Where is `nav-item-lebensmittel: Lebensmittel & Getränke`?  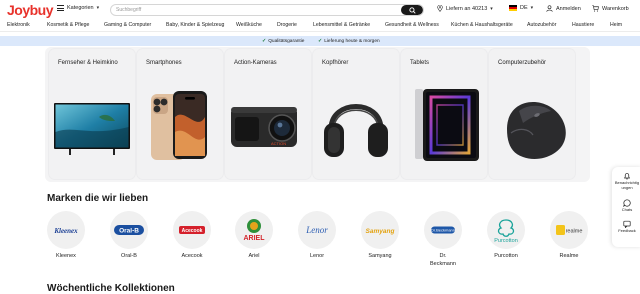 nav-item-lebensmittel: Lebensmittel & Getränke is located at coordinates (341, 25).